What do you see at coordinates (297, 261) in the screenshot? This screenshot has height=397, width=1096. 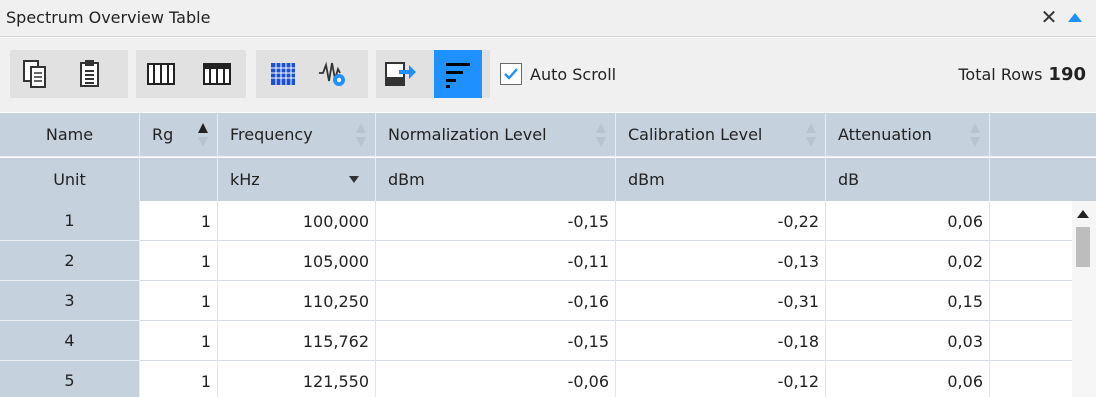 I see `cell-frequency: 105,000` at bounding box center [297, 261].